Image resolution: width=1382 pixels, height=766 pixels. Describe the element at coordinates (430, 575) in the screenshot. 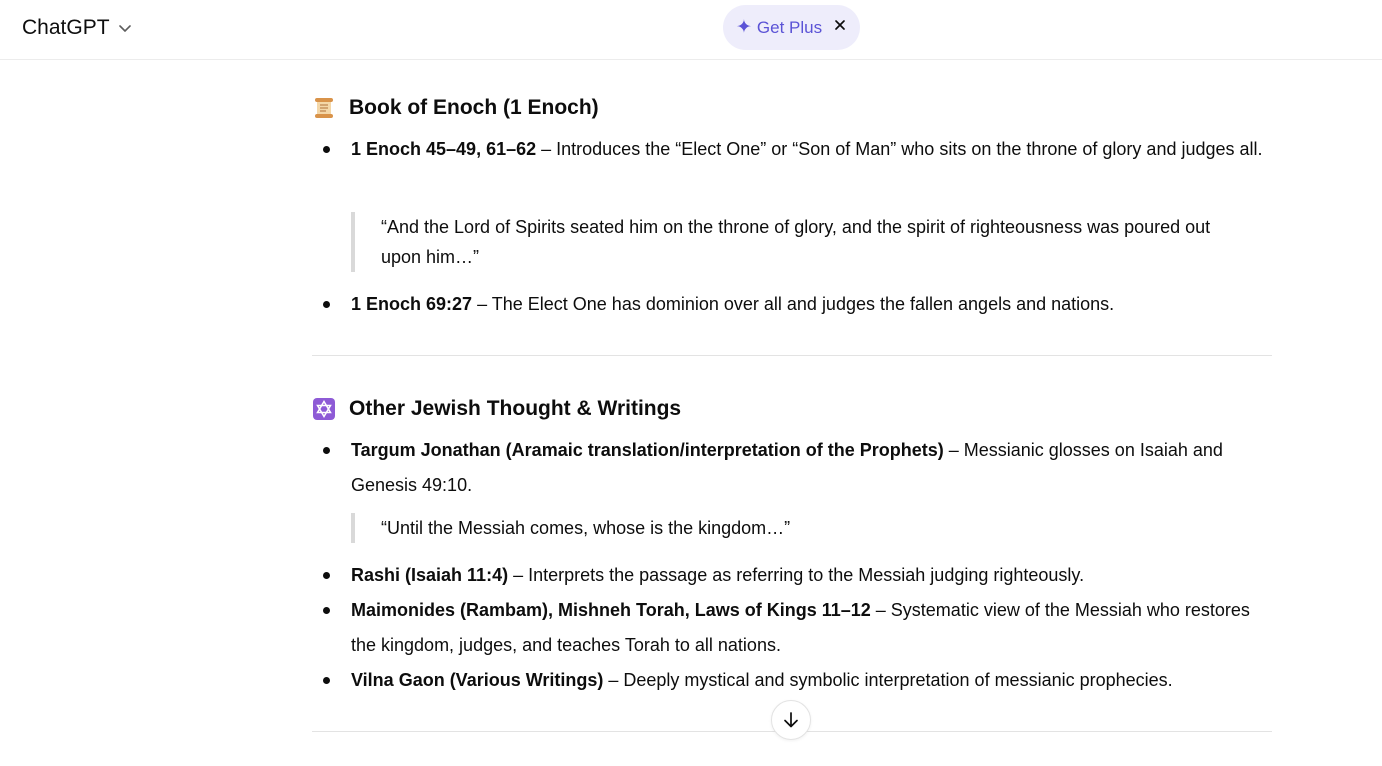

I see `reference: Rashi (Isaiah 11:4)` at that location.